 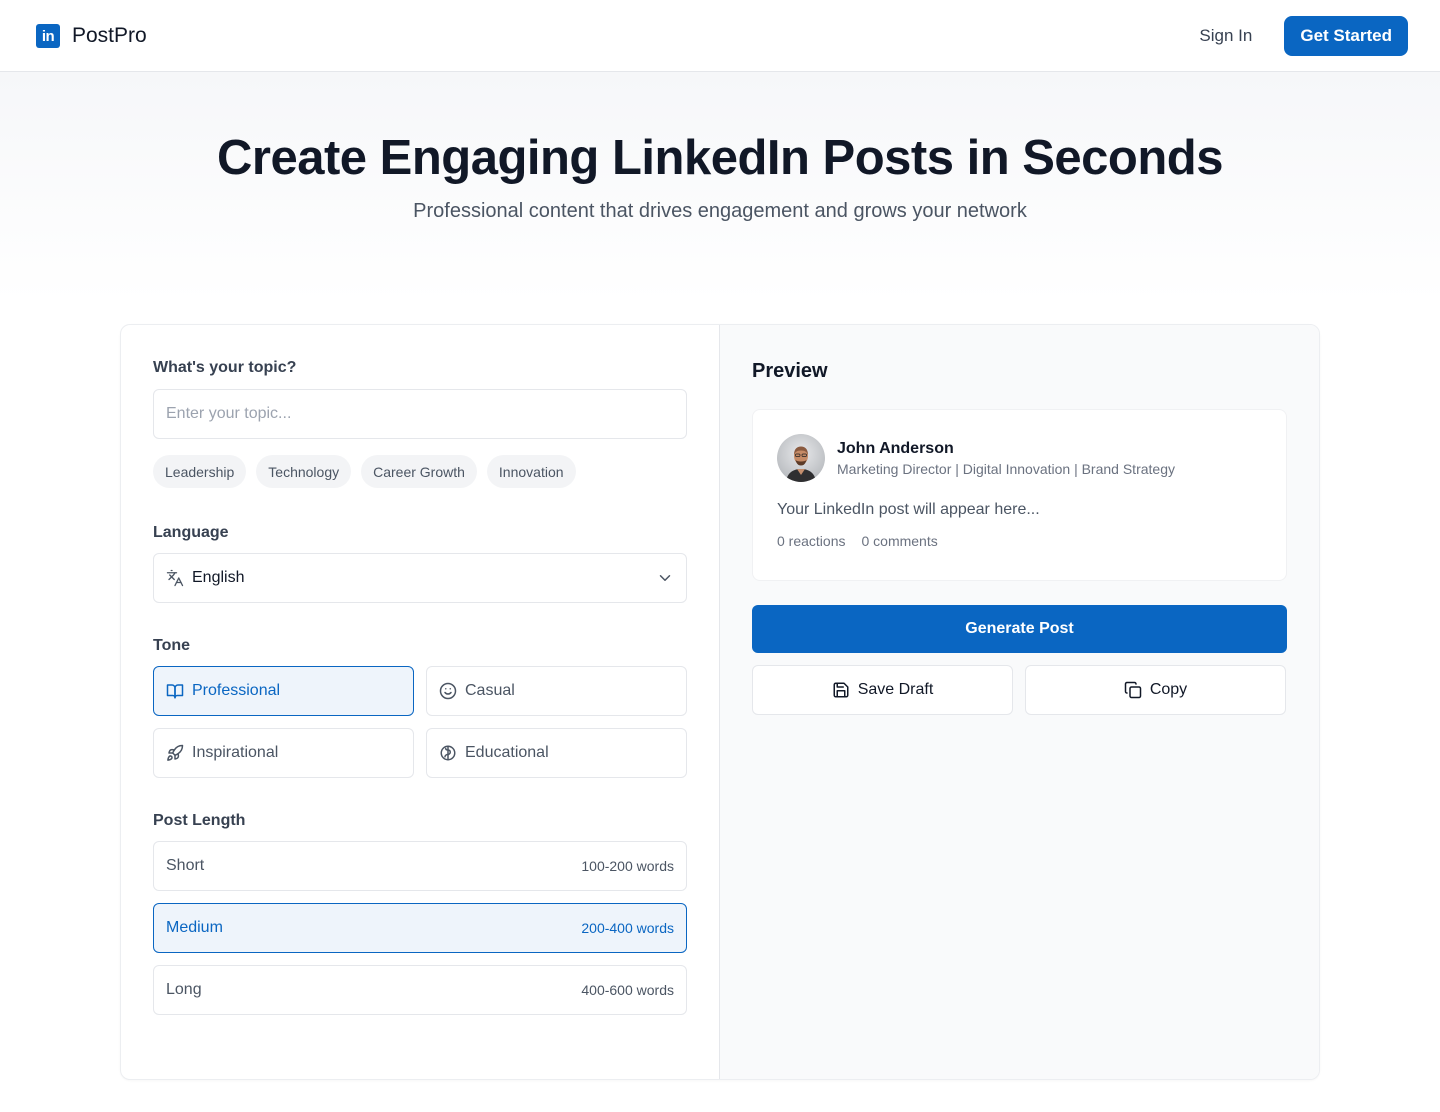 I want to click on sign-in-button: Sign In, so click(x=1225, y=36).